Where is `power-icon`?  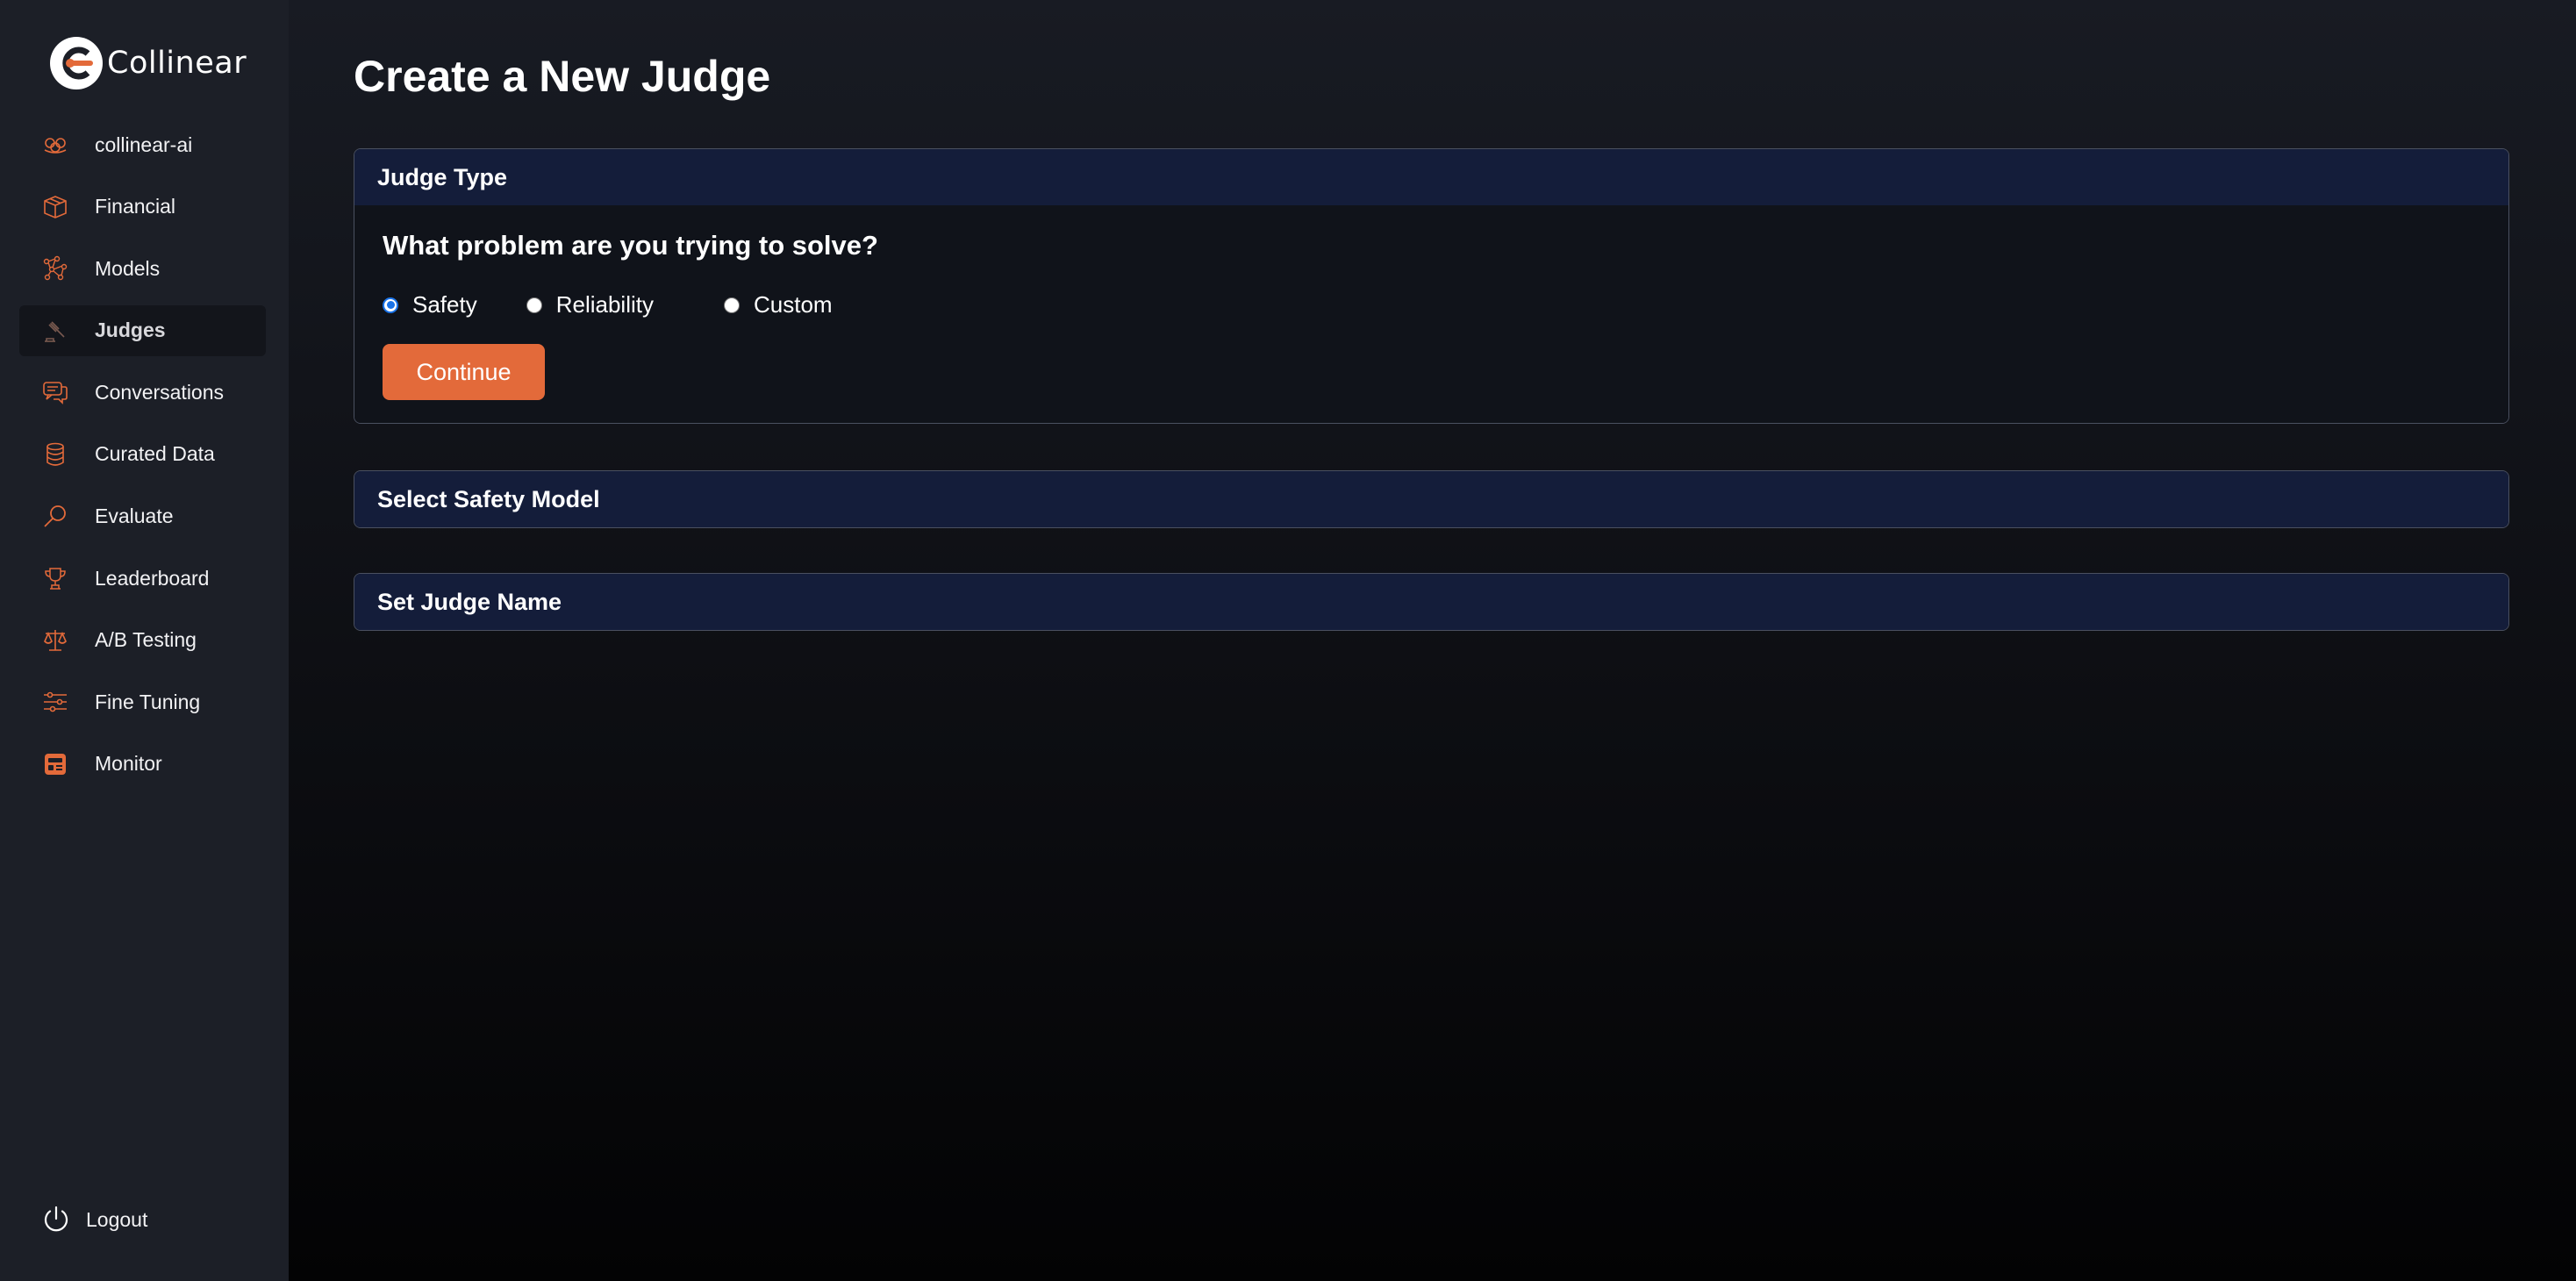
power-icon is located at coordinates (56, 1219).